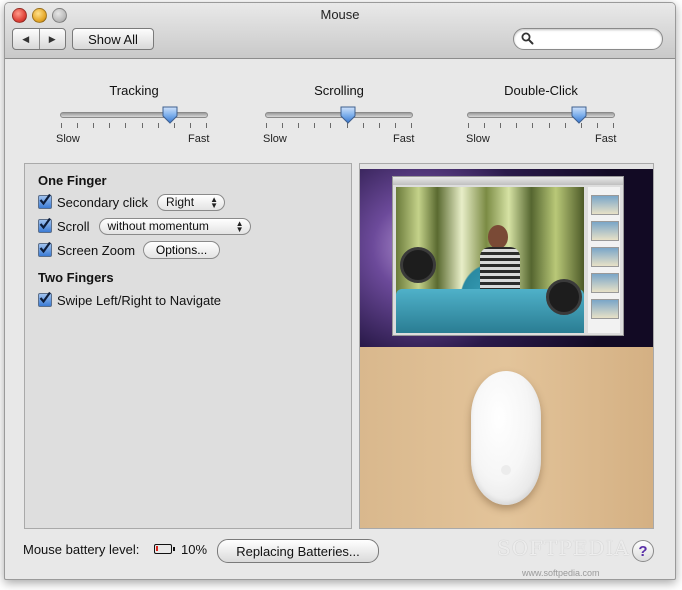  Describe the element at coordinates (52, 39) in the screenshot. I see `forward-button: ▶` at that location.